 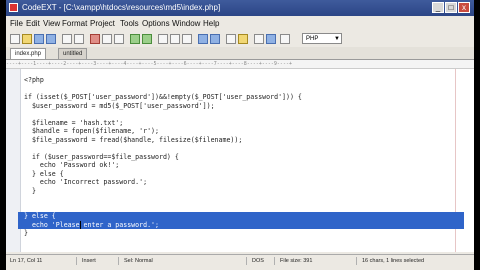 I want to click on code-line-text: echo 'Please enter a password.';, so click(x=91, y=224).